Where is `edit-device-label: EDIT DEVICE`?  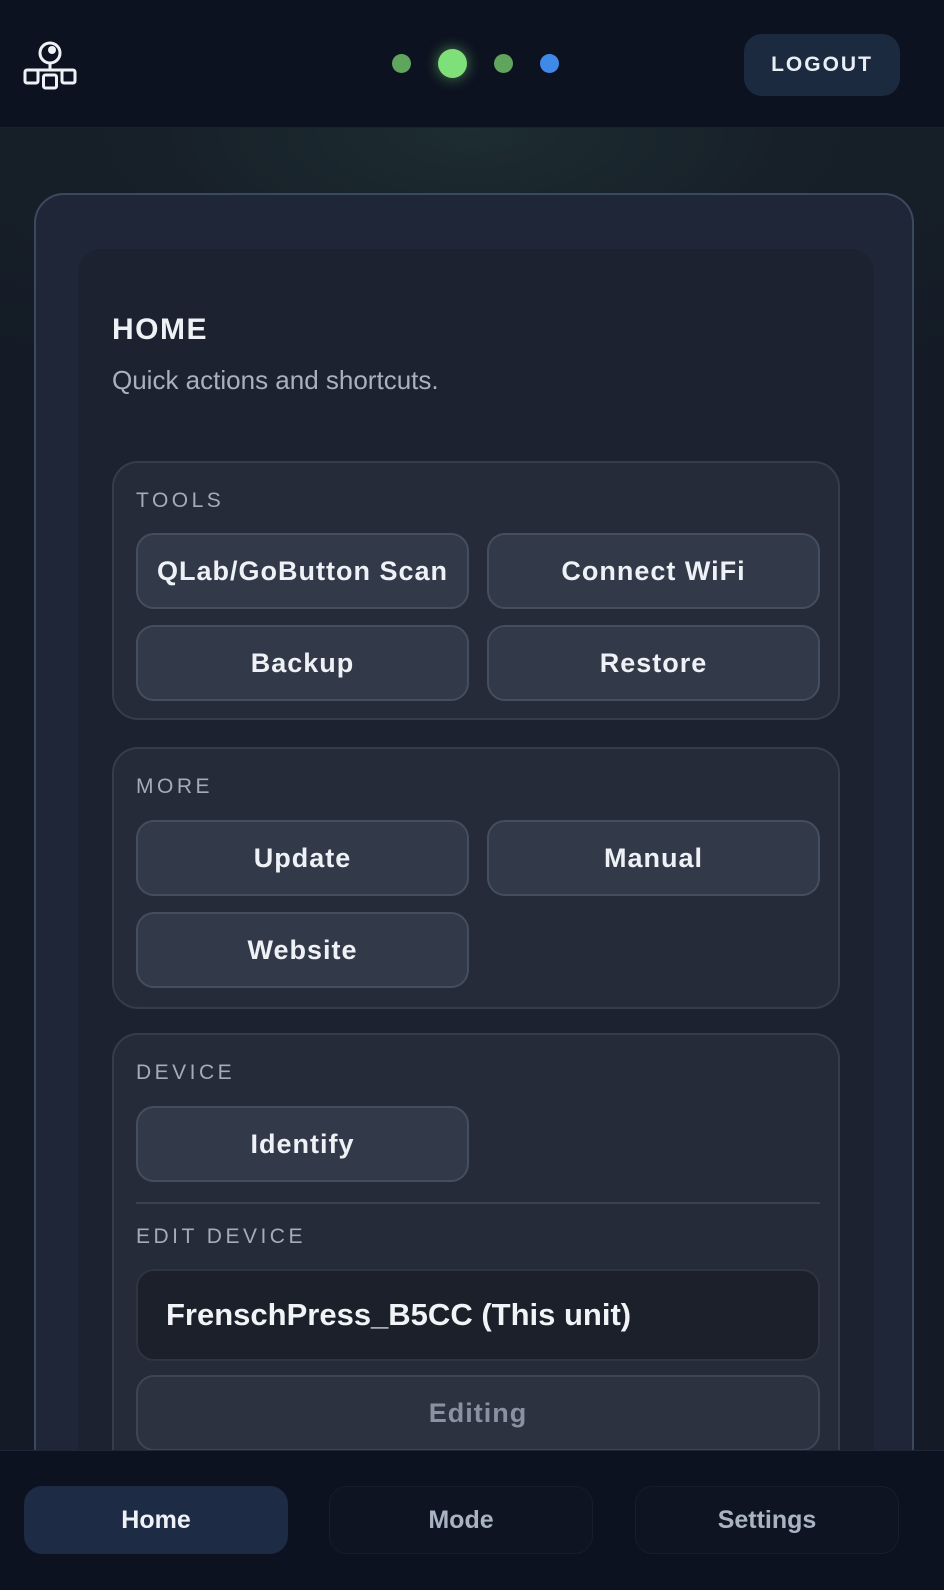 edit-device-label: EDIT DEVICE is located at coordinates (221, 1236).